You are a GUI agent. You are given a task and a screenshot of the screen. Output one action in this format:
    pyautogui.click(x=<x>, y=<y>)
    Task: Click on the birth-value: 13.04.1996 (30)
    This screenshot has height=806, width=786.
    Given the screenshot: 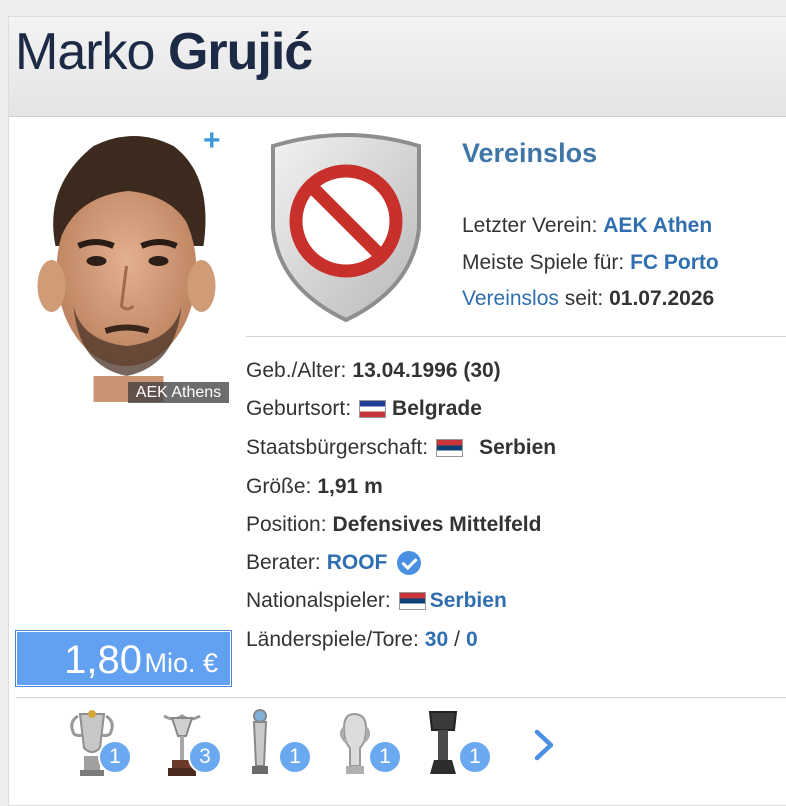 What is the action you would take?
    pyautogui.click(x=426, y=370)
    